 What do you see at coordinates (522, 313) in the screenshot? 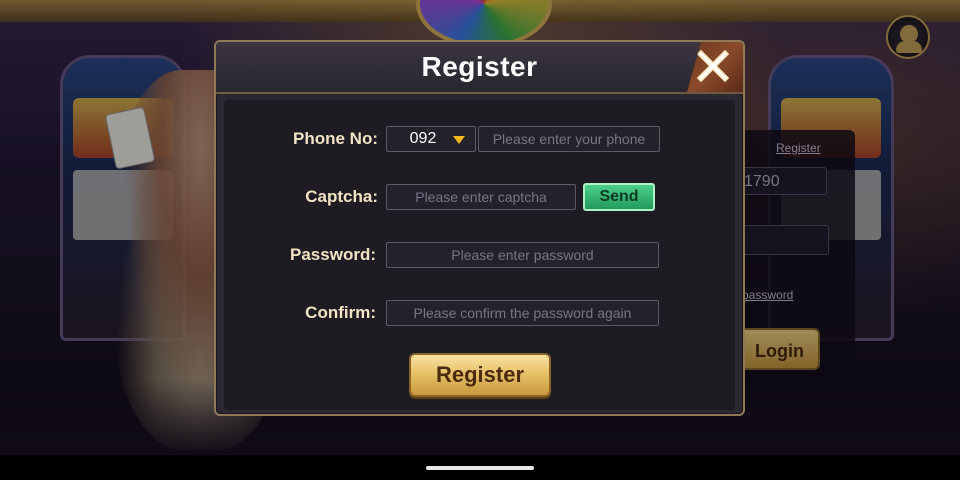
I see `confirm-password-input: Please confirm the password again` at bounding box center [522, 313].